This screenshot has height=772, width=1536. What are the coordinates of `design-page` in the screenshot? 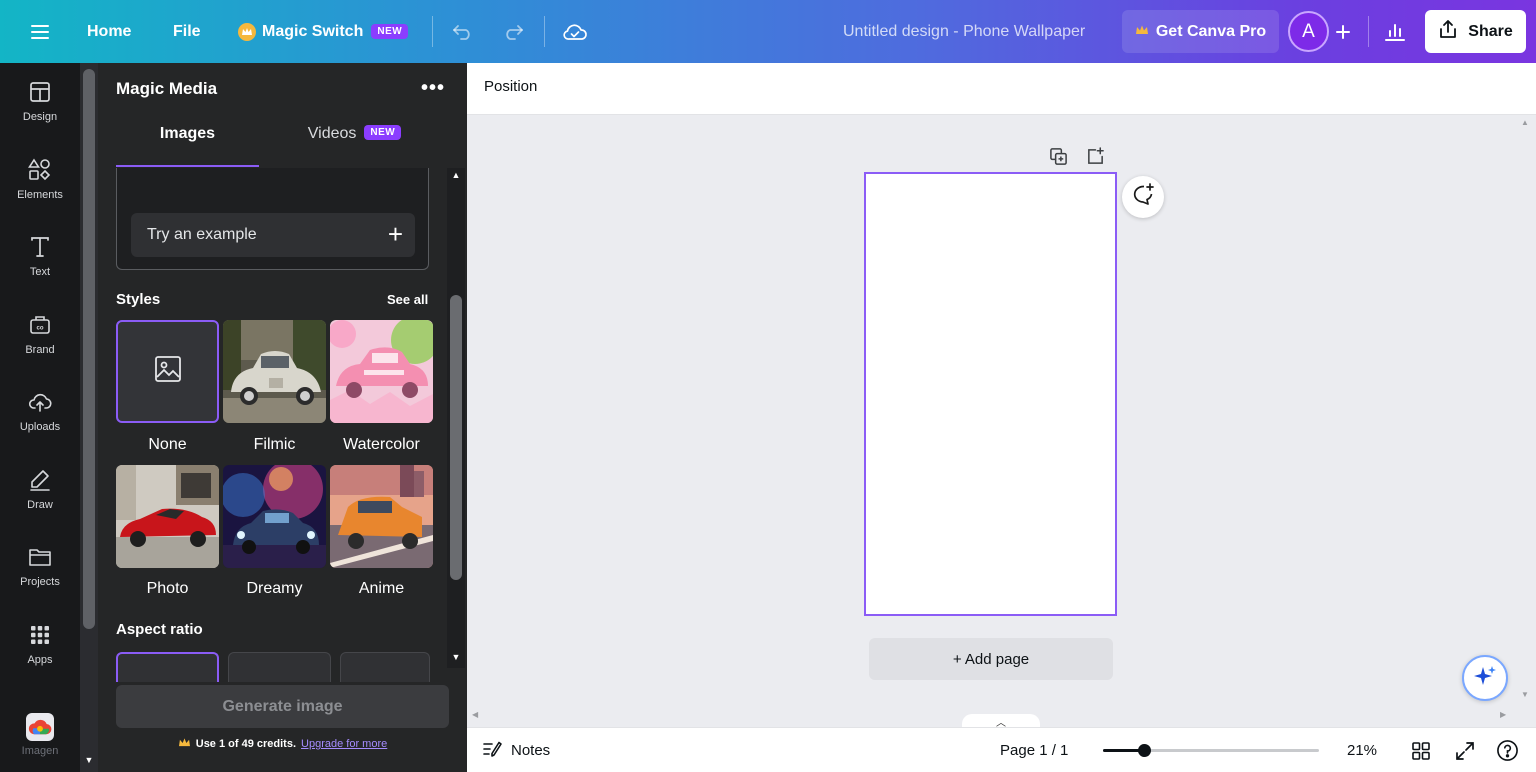 It's located at (990, 394).